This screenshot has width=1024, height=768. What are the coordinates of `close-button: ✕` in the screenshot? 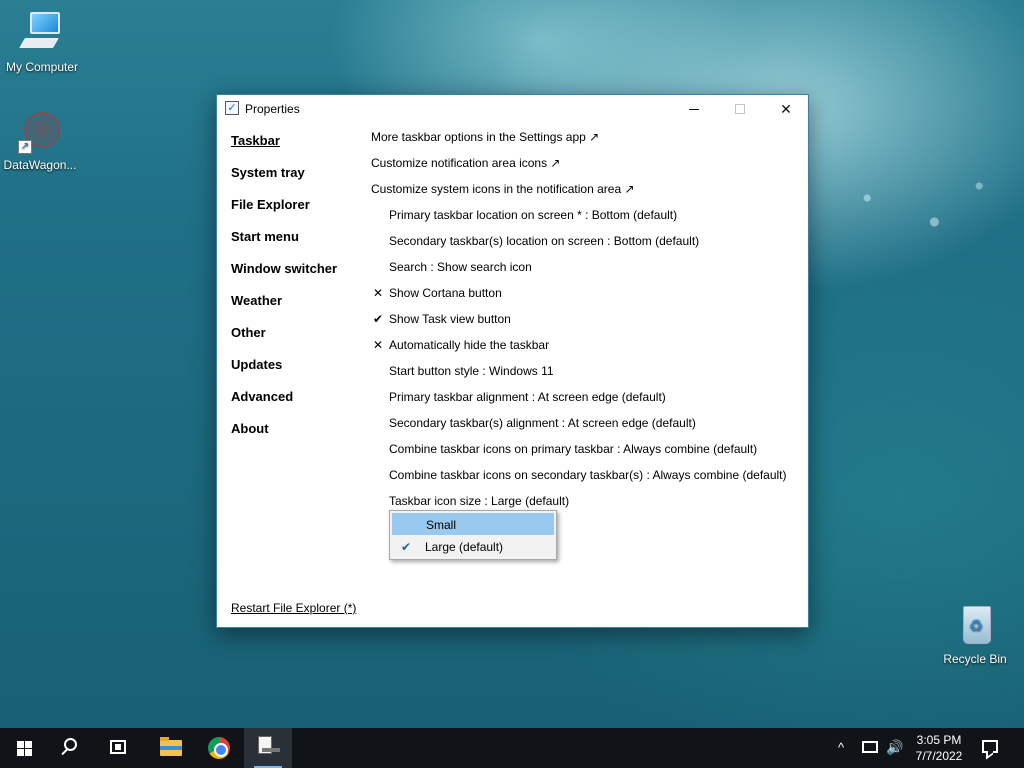 It's located at (786, 109).